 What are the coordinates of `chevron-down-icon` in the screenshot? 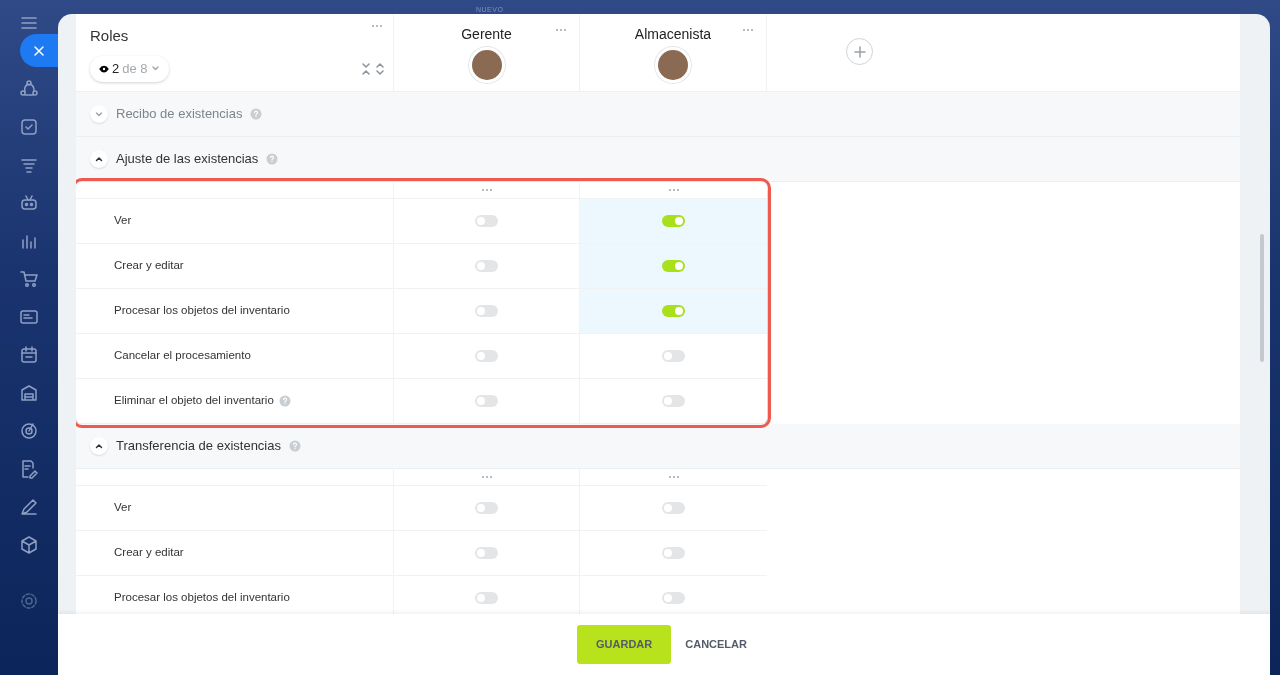 It's located at (99, 114).